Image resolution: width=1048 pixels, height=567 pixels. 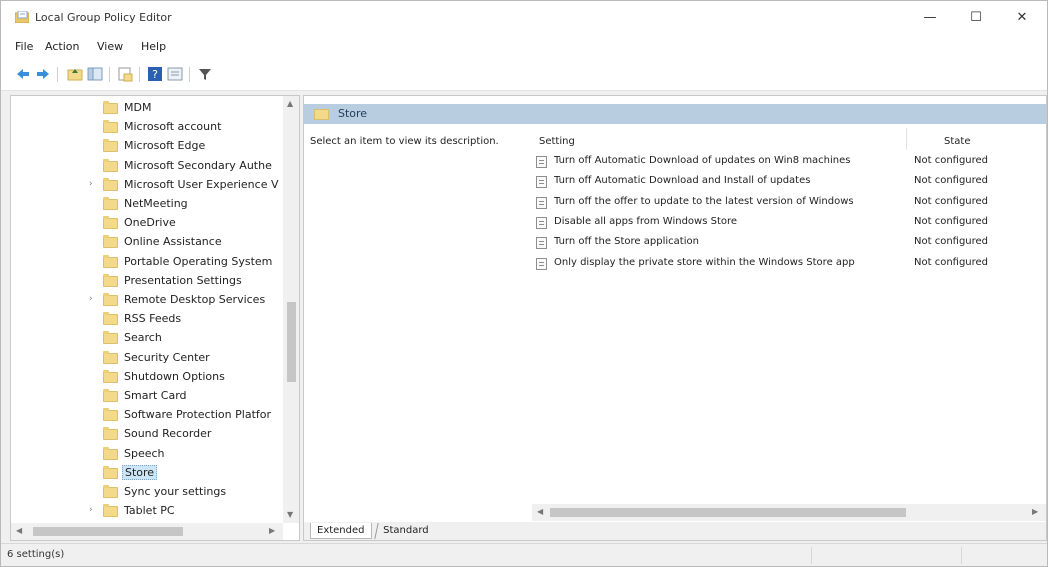 I want to click on toolbar-separator, so click(x=57, y=74).